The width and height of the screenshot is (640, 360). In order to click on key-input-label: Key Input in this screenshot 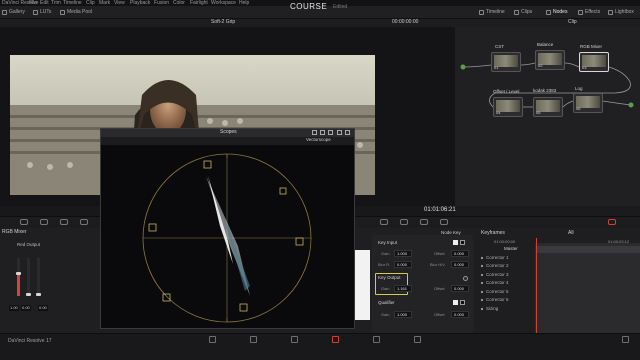, I will do `click(388, 242)`.